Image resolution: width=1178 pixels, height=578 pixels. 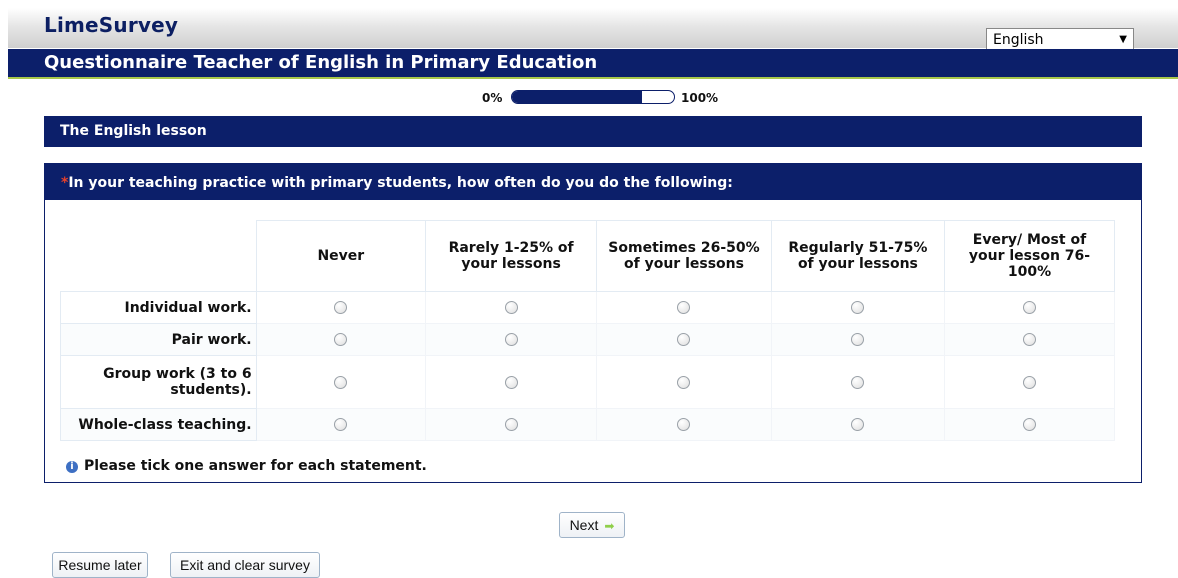 I want to click on chevron-down-icon: ▼, so click(x=1123, y=39).